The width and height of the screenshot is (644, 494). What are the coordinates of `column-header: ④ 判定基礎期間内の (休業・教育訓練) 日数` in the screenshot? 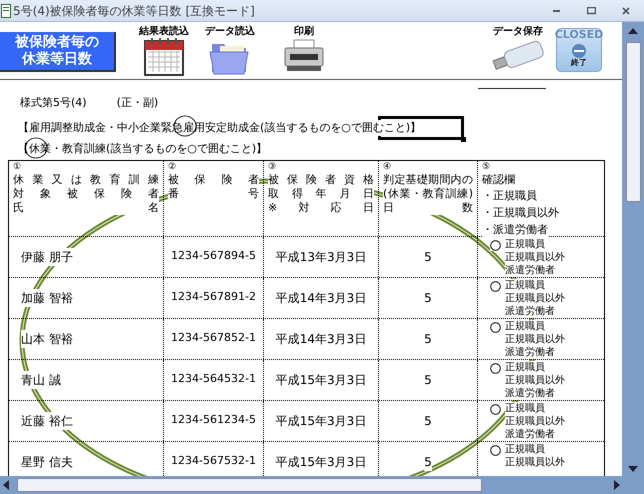 It's located at (428, 198).